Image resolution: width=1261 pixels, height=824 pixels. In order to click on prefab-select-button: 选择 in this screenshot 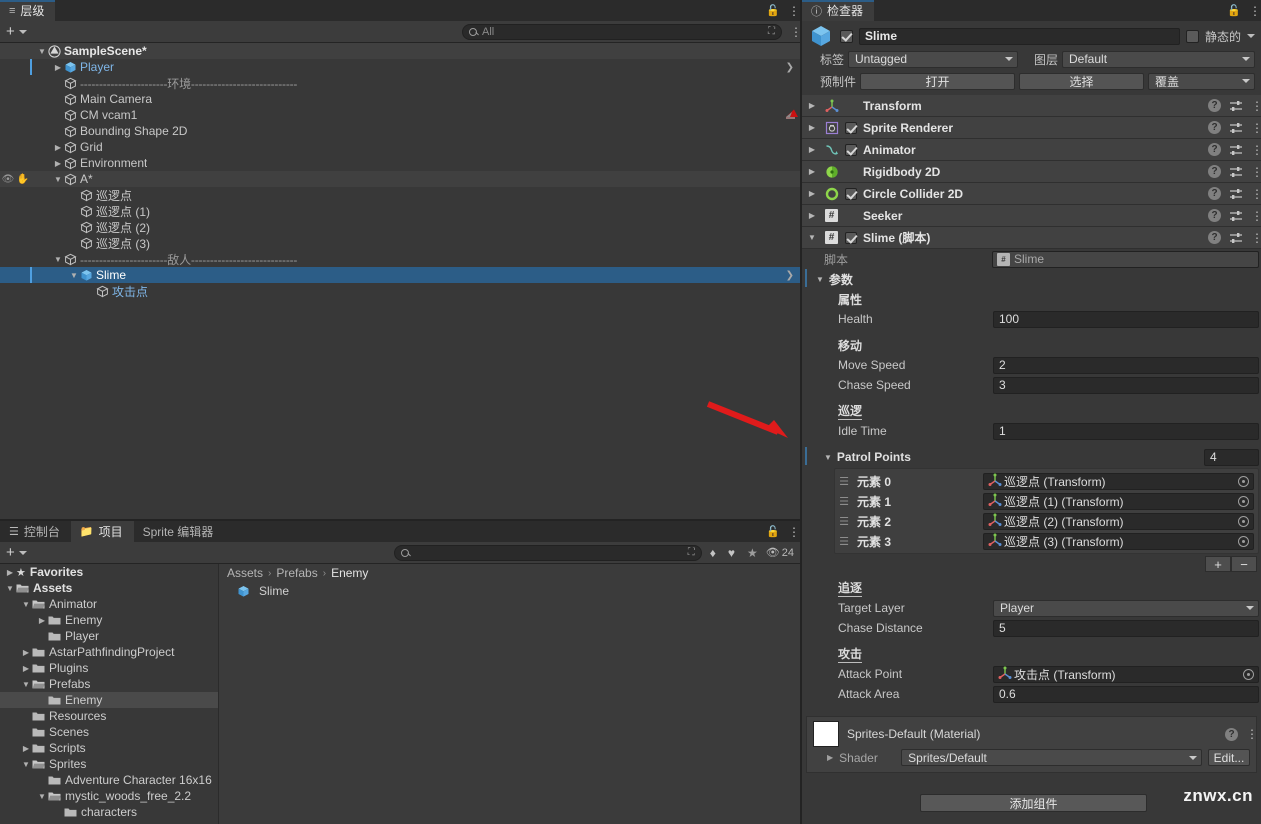, I will do `click(1081, 81)`.